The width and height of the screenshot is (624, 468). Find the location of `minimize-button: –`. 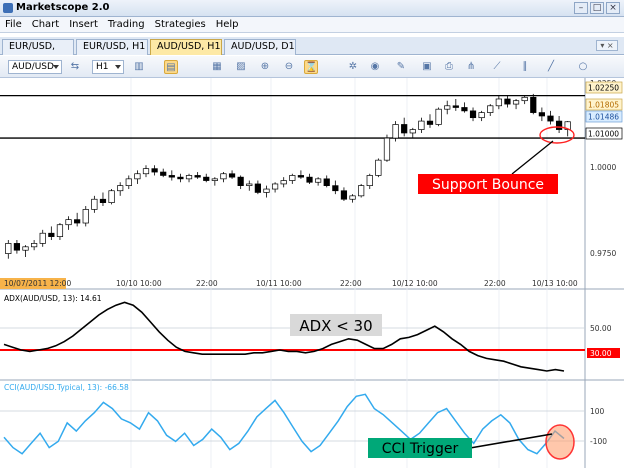

minimize-button: – is located at coordinates (581, 8).